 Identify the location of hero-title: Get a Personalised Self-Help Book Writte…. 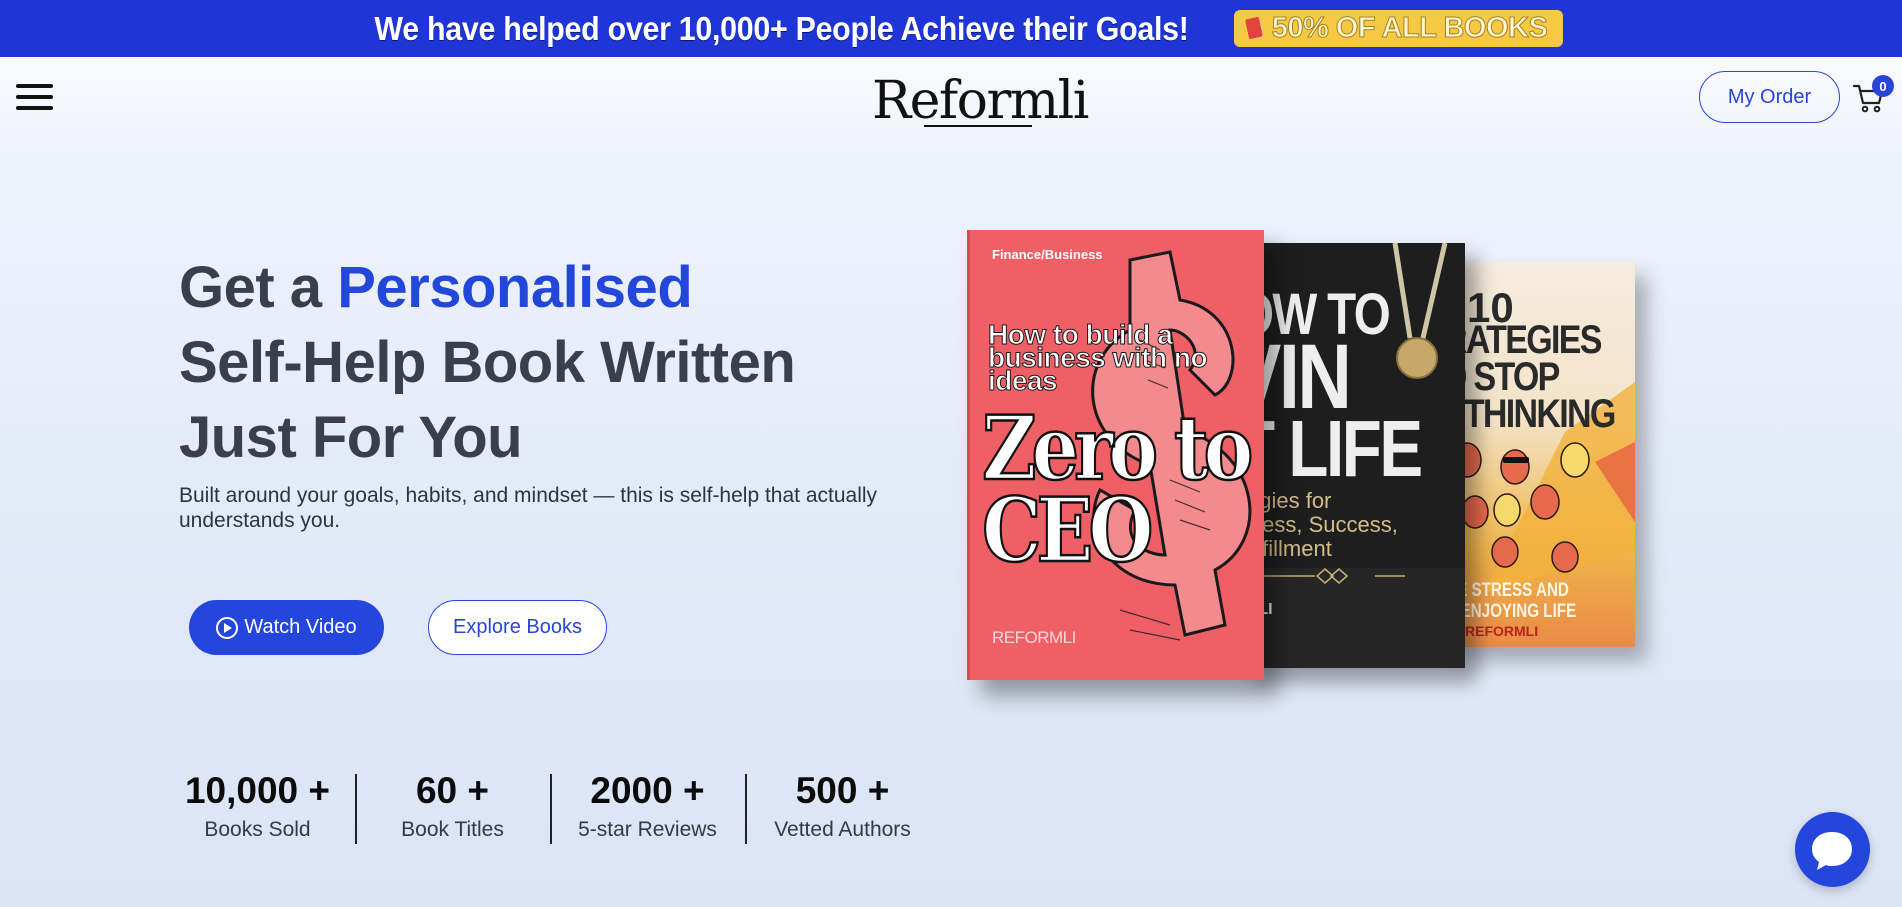
(539, 362).